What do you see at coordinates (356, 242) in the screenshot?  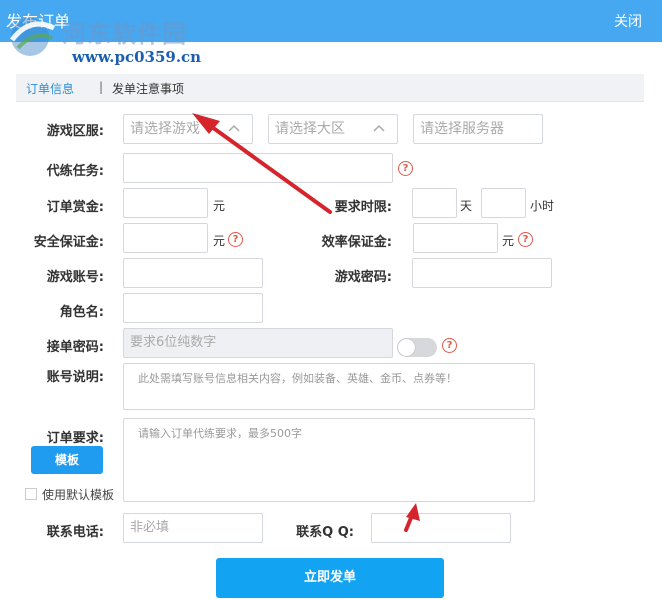 I see `efficiency-deposit-label: 效率保证金:` at bounding box center [356, 242].